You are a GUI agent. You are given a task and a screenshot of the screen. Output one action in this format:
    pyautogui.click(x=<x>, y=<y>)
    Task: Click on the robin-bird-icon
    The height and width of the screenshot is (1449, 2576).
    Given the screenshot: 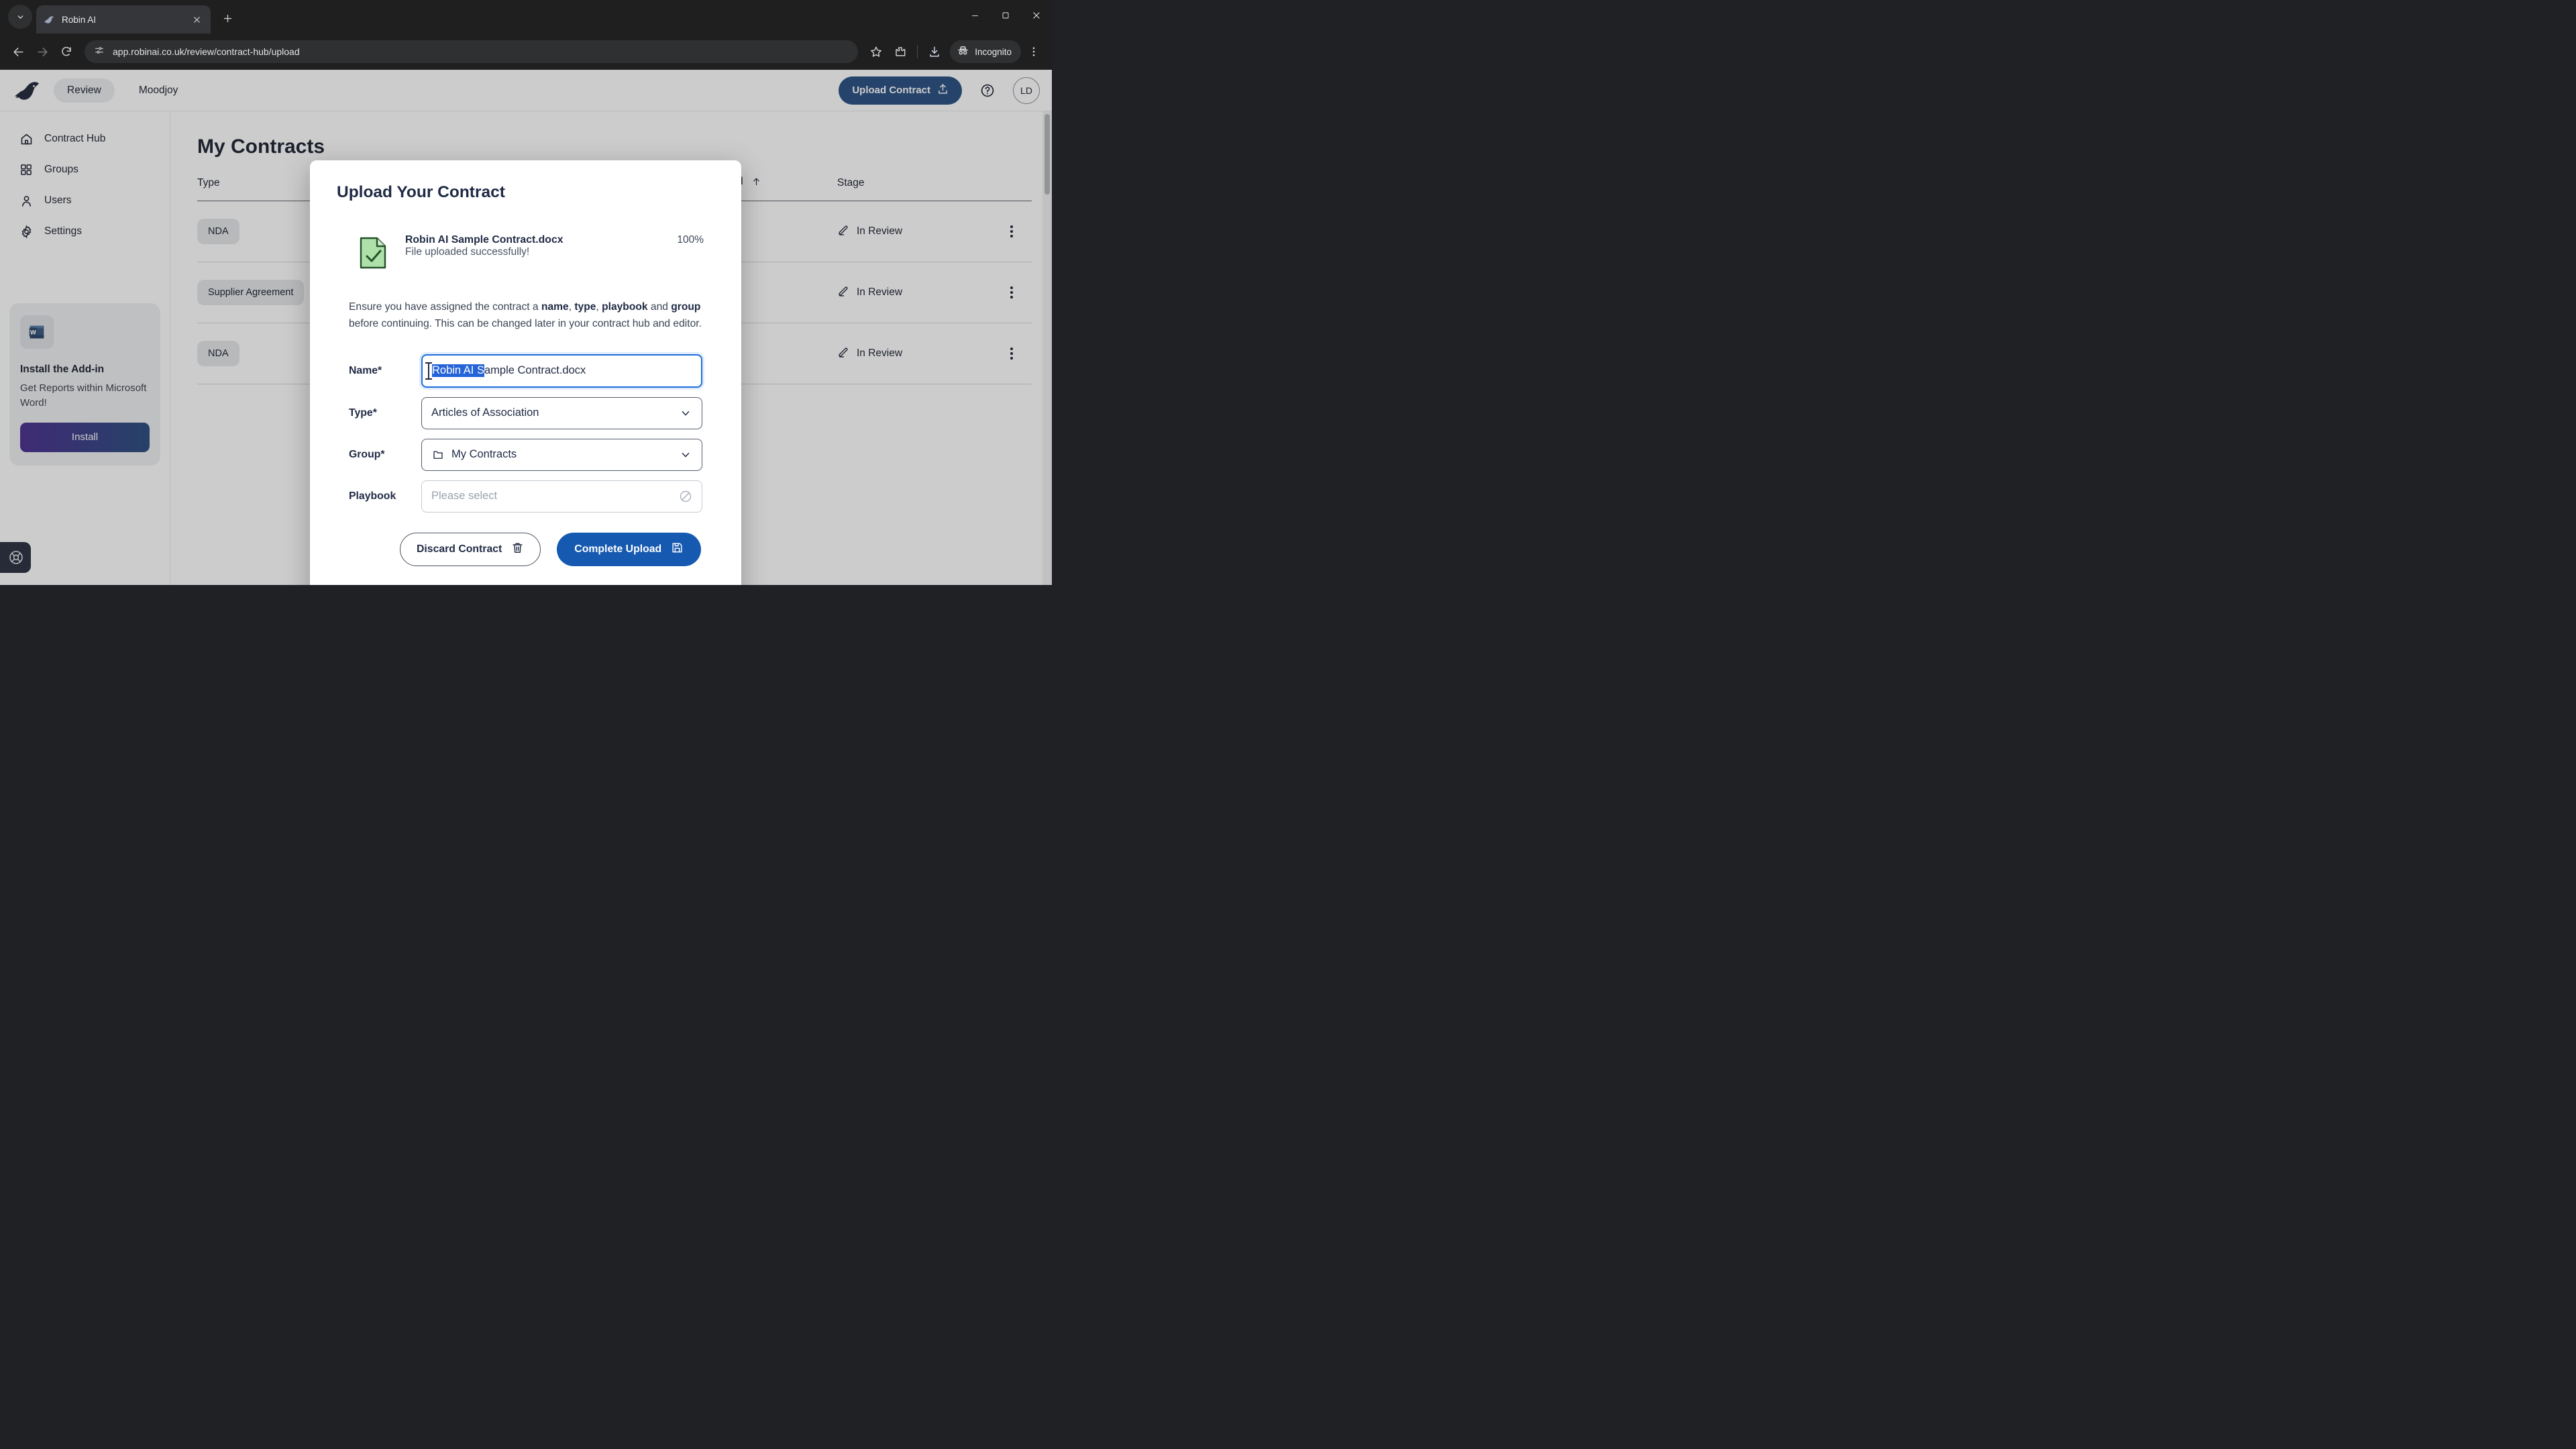 What is the action you would take?
    pyautogui.click(x=49, y=19)
    